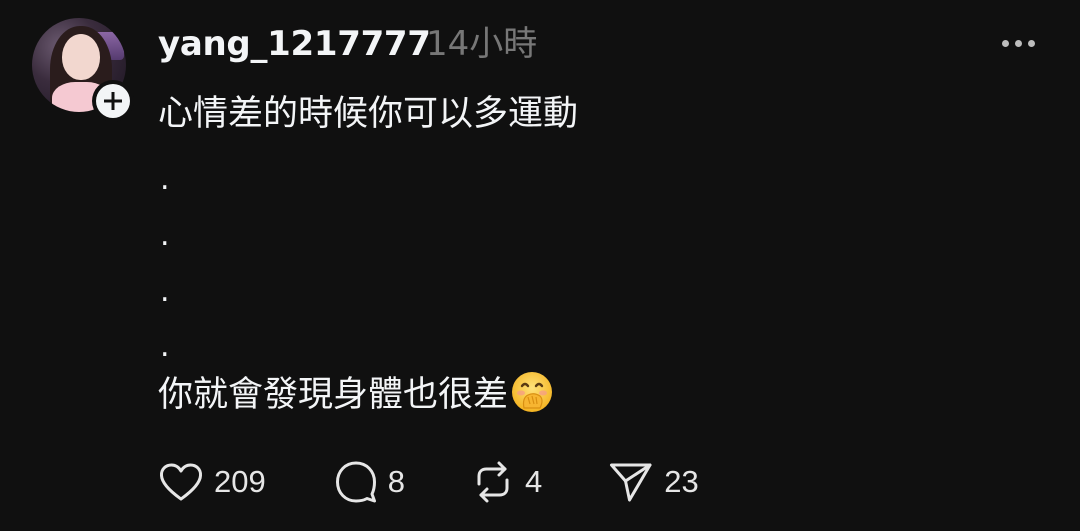 The height and width of the screenshot is (531, 1080). Describe the element at coordinates (482, 44) in the screenshot. I see `post-timestamp: 14小時` at that location.